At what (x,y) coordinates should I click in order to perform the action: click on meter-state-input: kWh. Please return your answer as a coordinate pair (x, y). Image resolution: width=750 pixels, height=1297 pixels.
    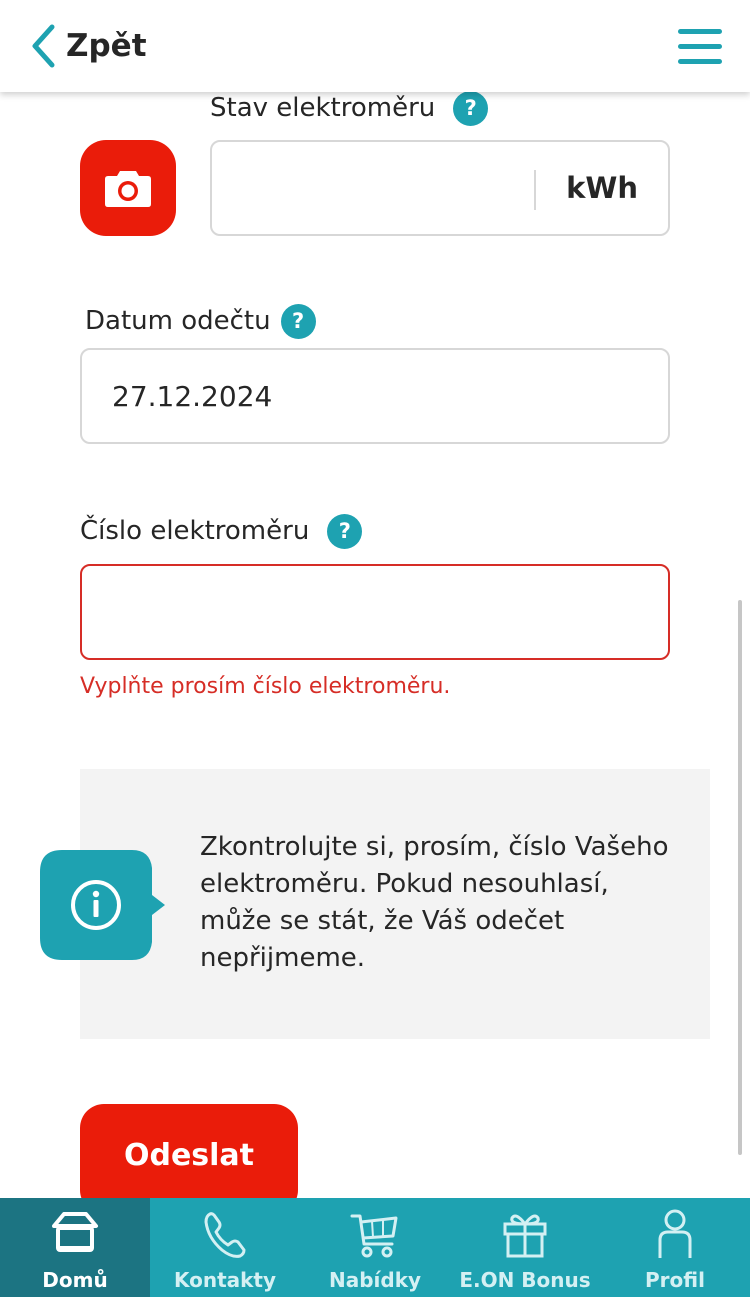
    Looking at the image, I should click on (440, 188).